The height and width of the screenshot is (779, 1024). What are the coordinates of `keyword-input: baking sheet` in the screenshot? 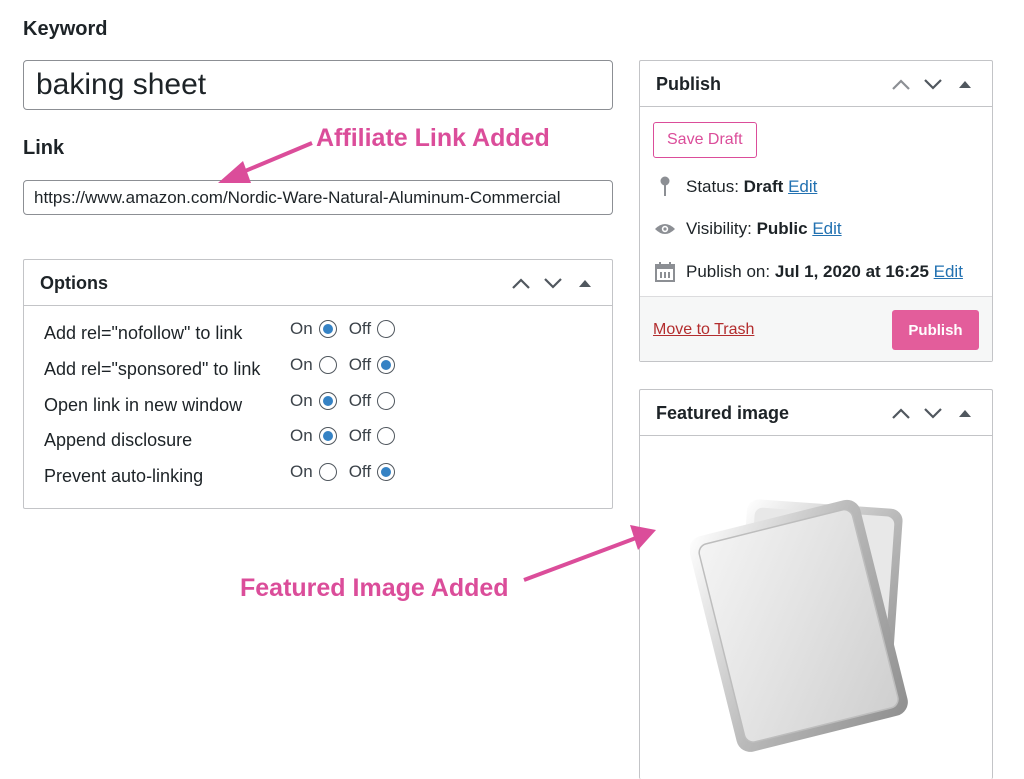 It's located at (318, 85).